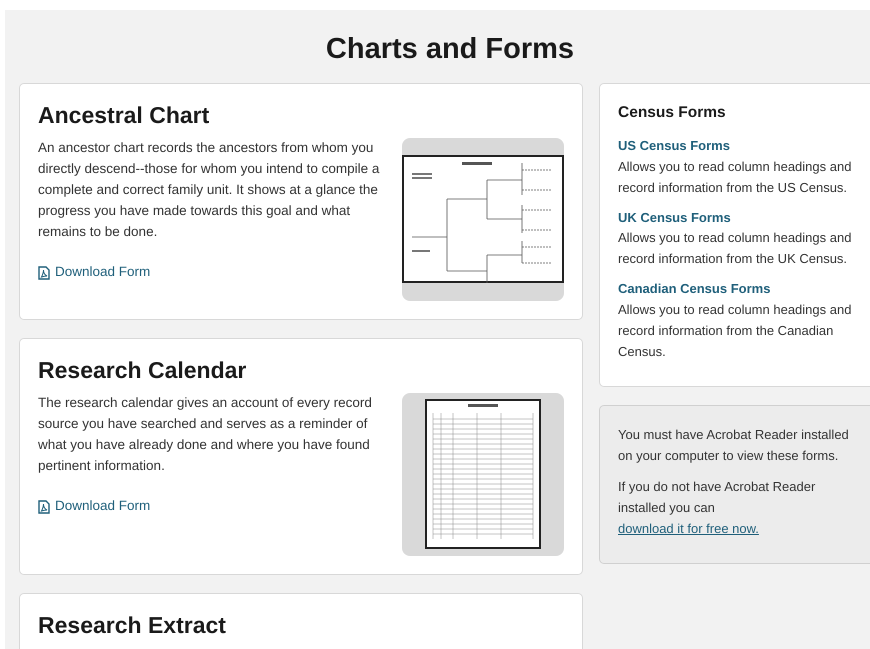 The height and width of the screenshot is (649, 870). What do you see at coordinates (735, 177) in the screenshot?
I see `census-description: Allows you to read column headings and record information from the US Census.` at bounding box center [735, 177].